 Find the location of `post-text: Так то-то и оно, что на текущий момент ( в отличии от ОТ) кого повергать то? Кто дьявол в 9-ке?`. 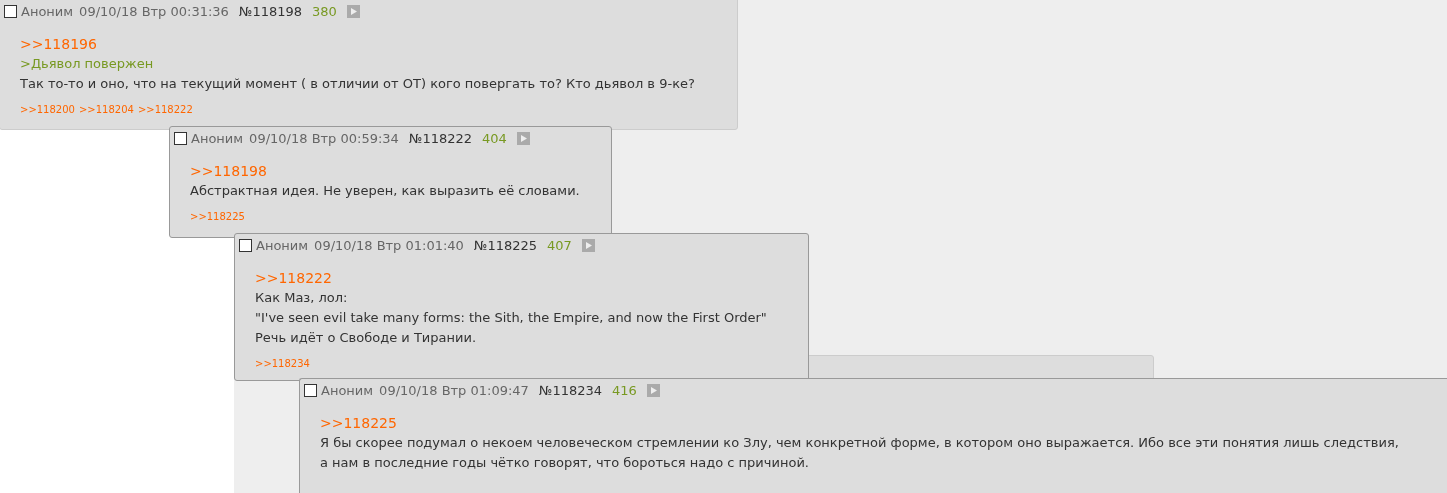

post-text: Так то-то и оно, что на текущий момент ( в отличии от ОТ) кого повергать то? Кто дьявол в 9-ке? is located at coordinates (358, 84).